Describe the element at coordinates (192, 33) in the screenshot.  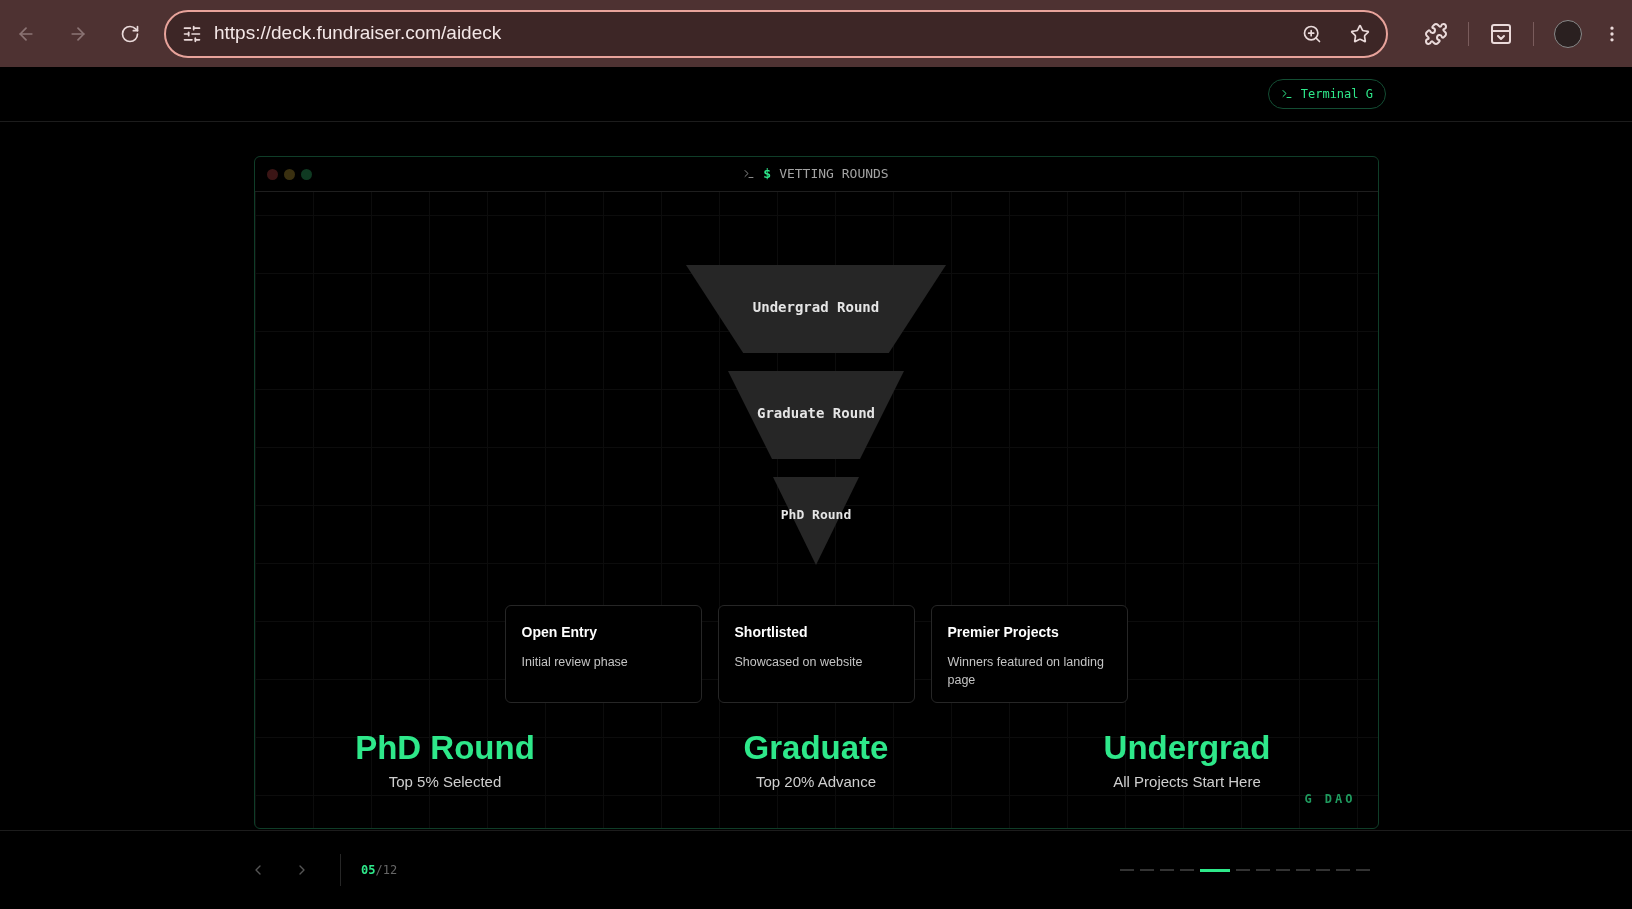
I see `site-settings-icon` at that location.